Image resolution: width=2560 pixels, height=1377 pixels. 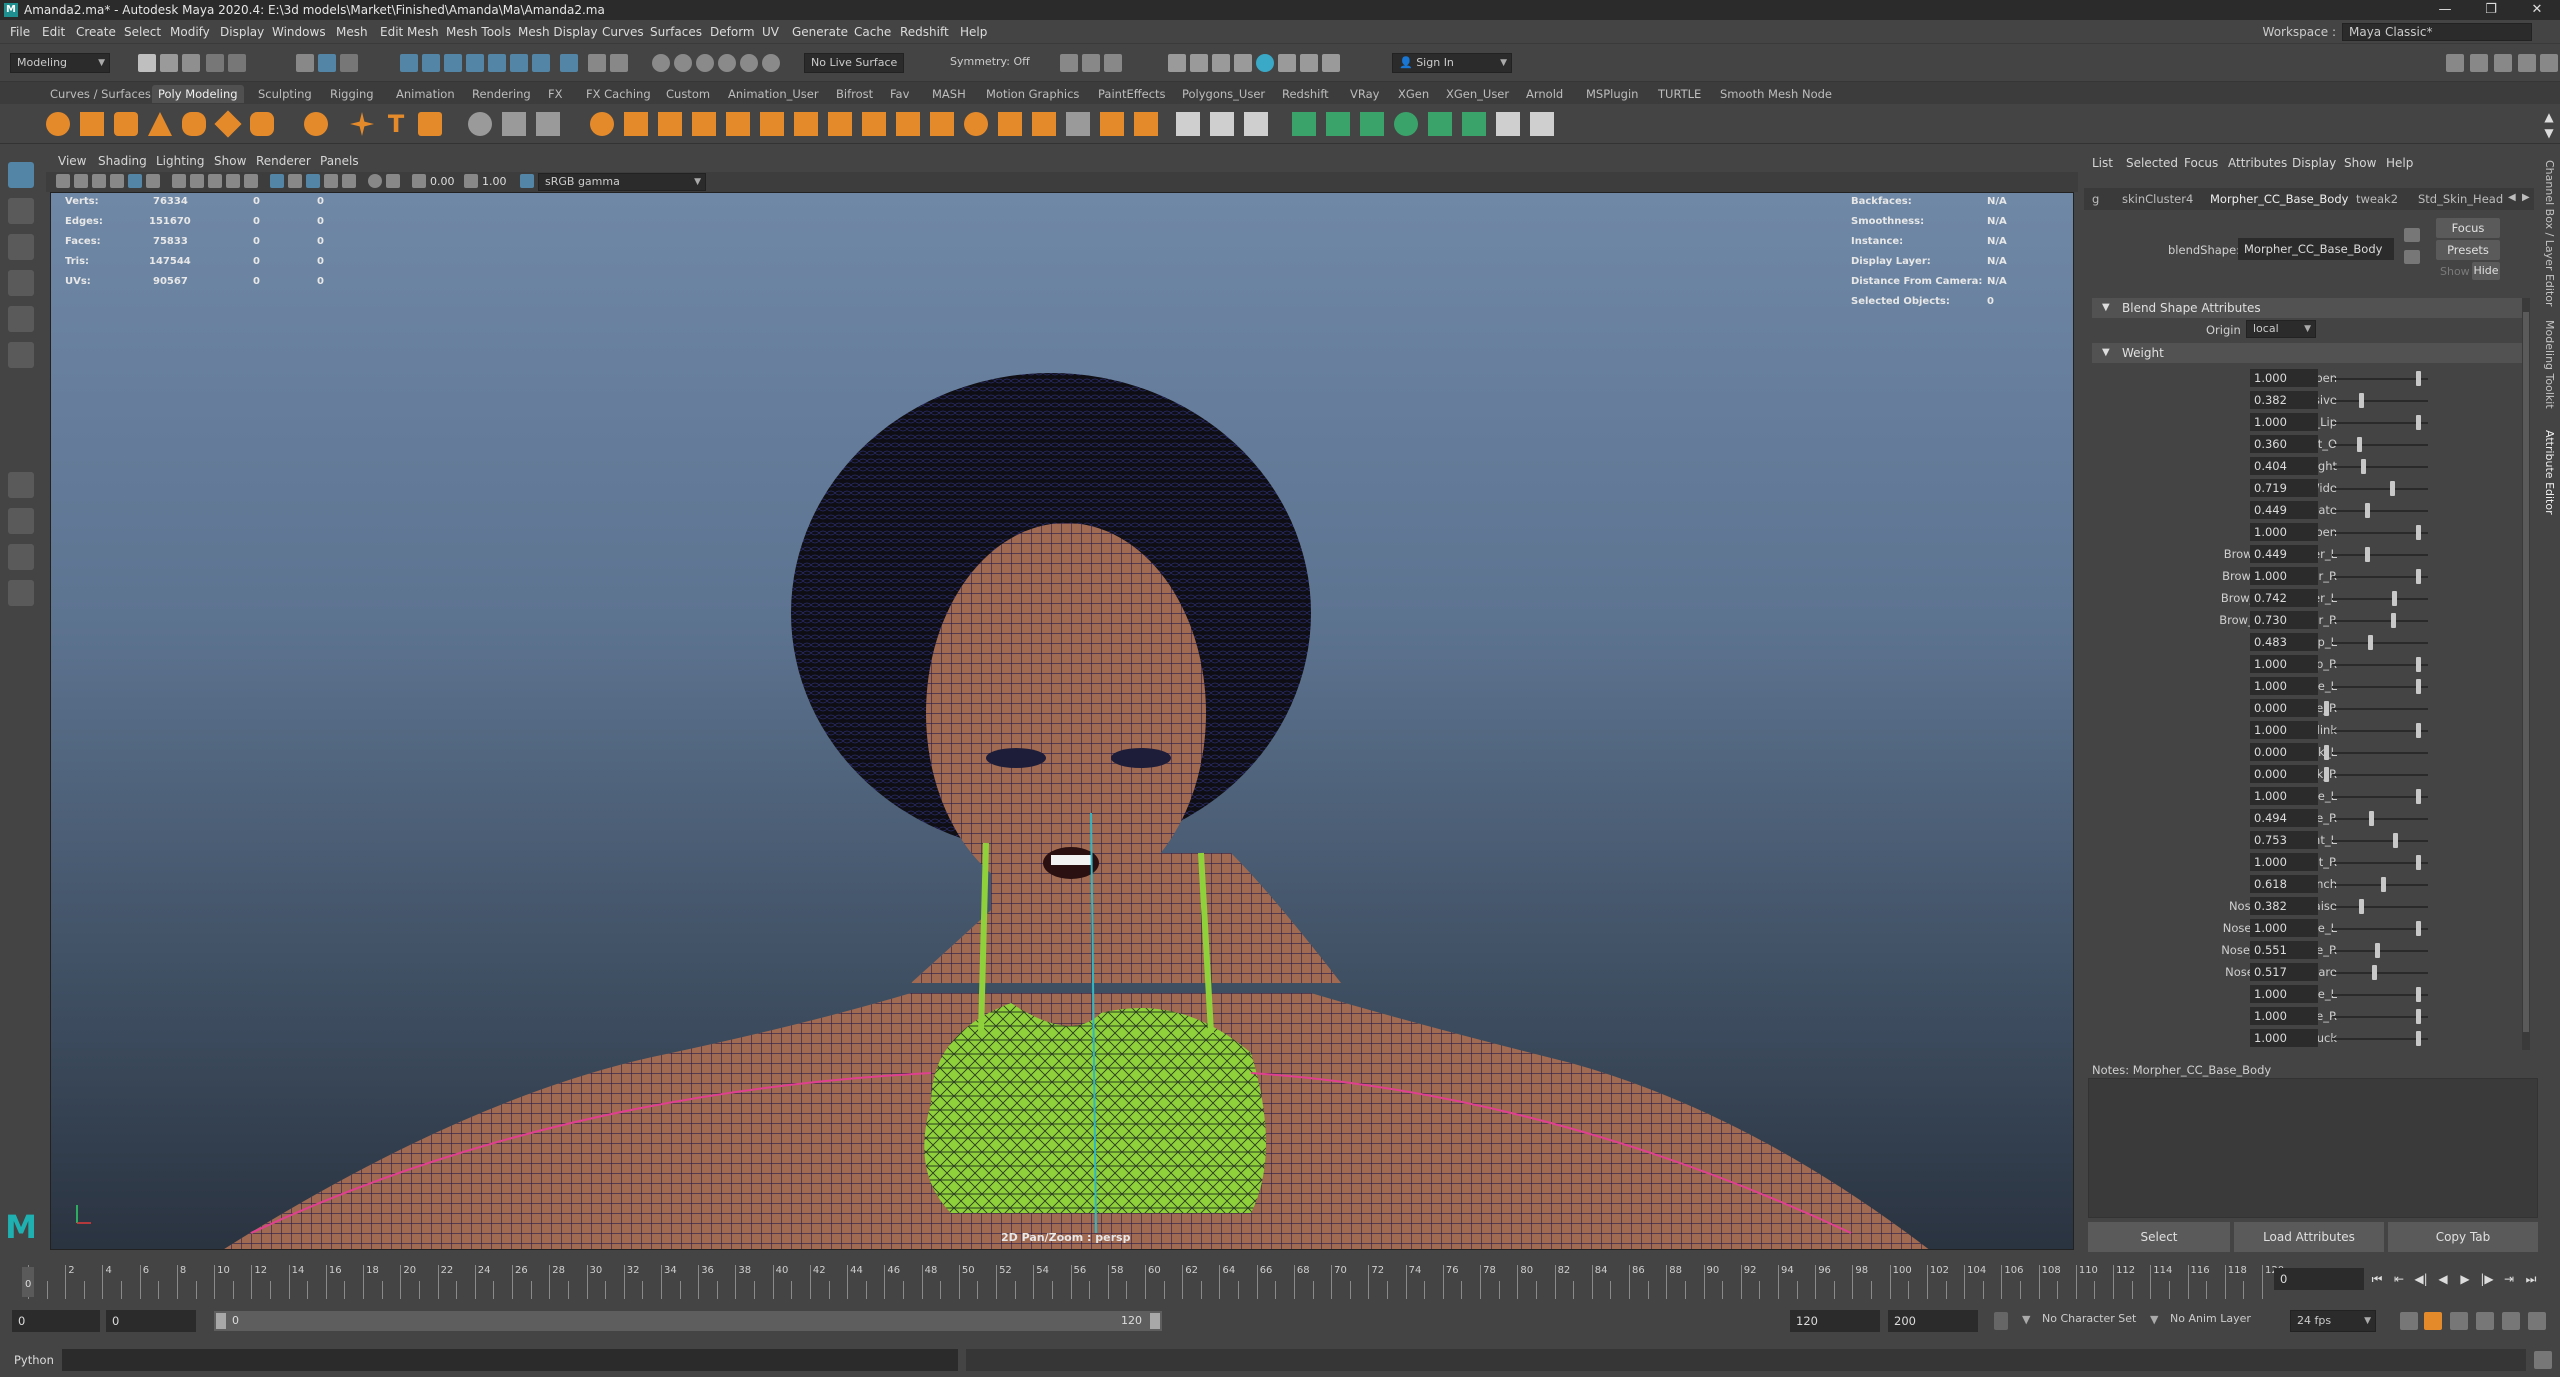 I want to click on animation-end-field: 200, so click(x=1933, y=1321).